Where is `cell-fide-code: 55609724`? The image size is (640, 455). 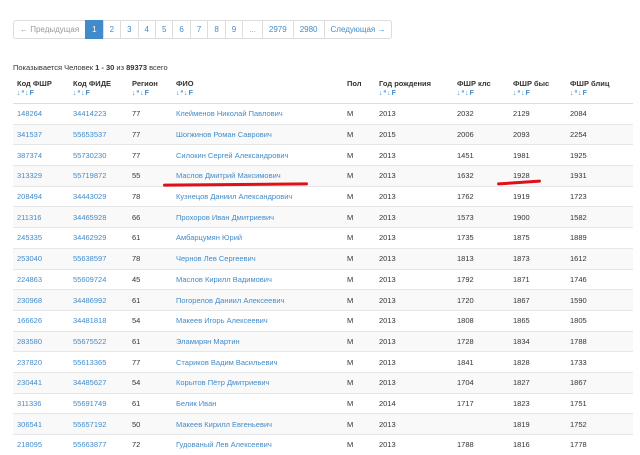
cell-fide-code: 55609724 is located at coordinates (98, 279).